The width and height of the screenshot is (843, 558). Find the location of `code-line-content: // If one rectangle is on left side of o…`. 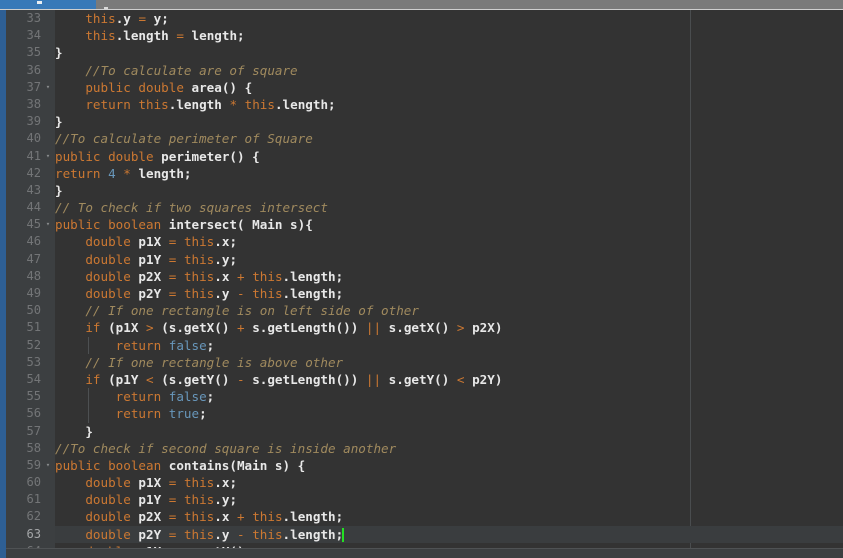

code-line-content: // If one rectangle is on left side of o… is located at coordinates (449, 310).